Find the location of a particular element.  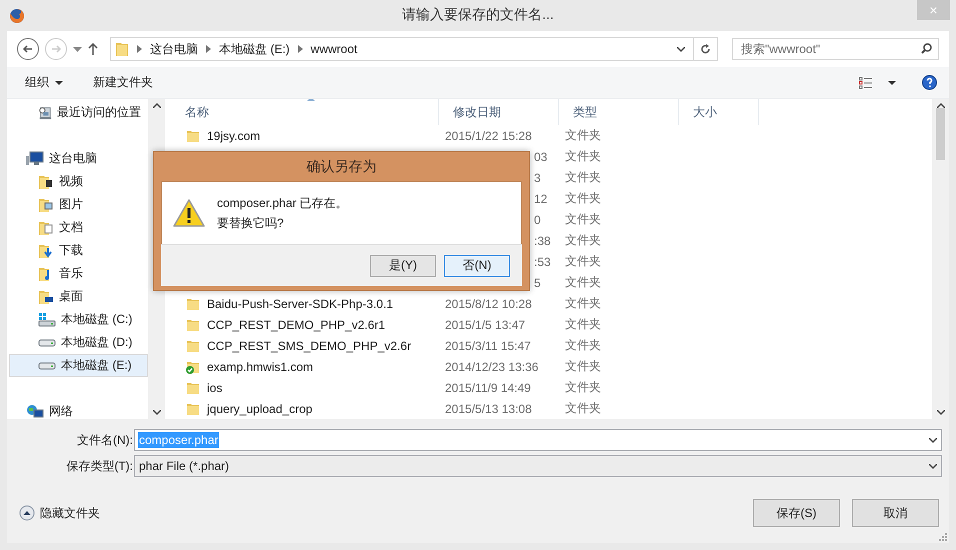

sidebar-item: 本地磁盘 (C:) is located at coordinates (78, 319).